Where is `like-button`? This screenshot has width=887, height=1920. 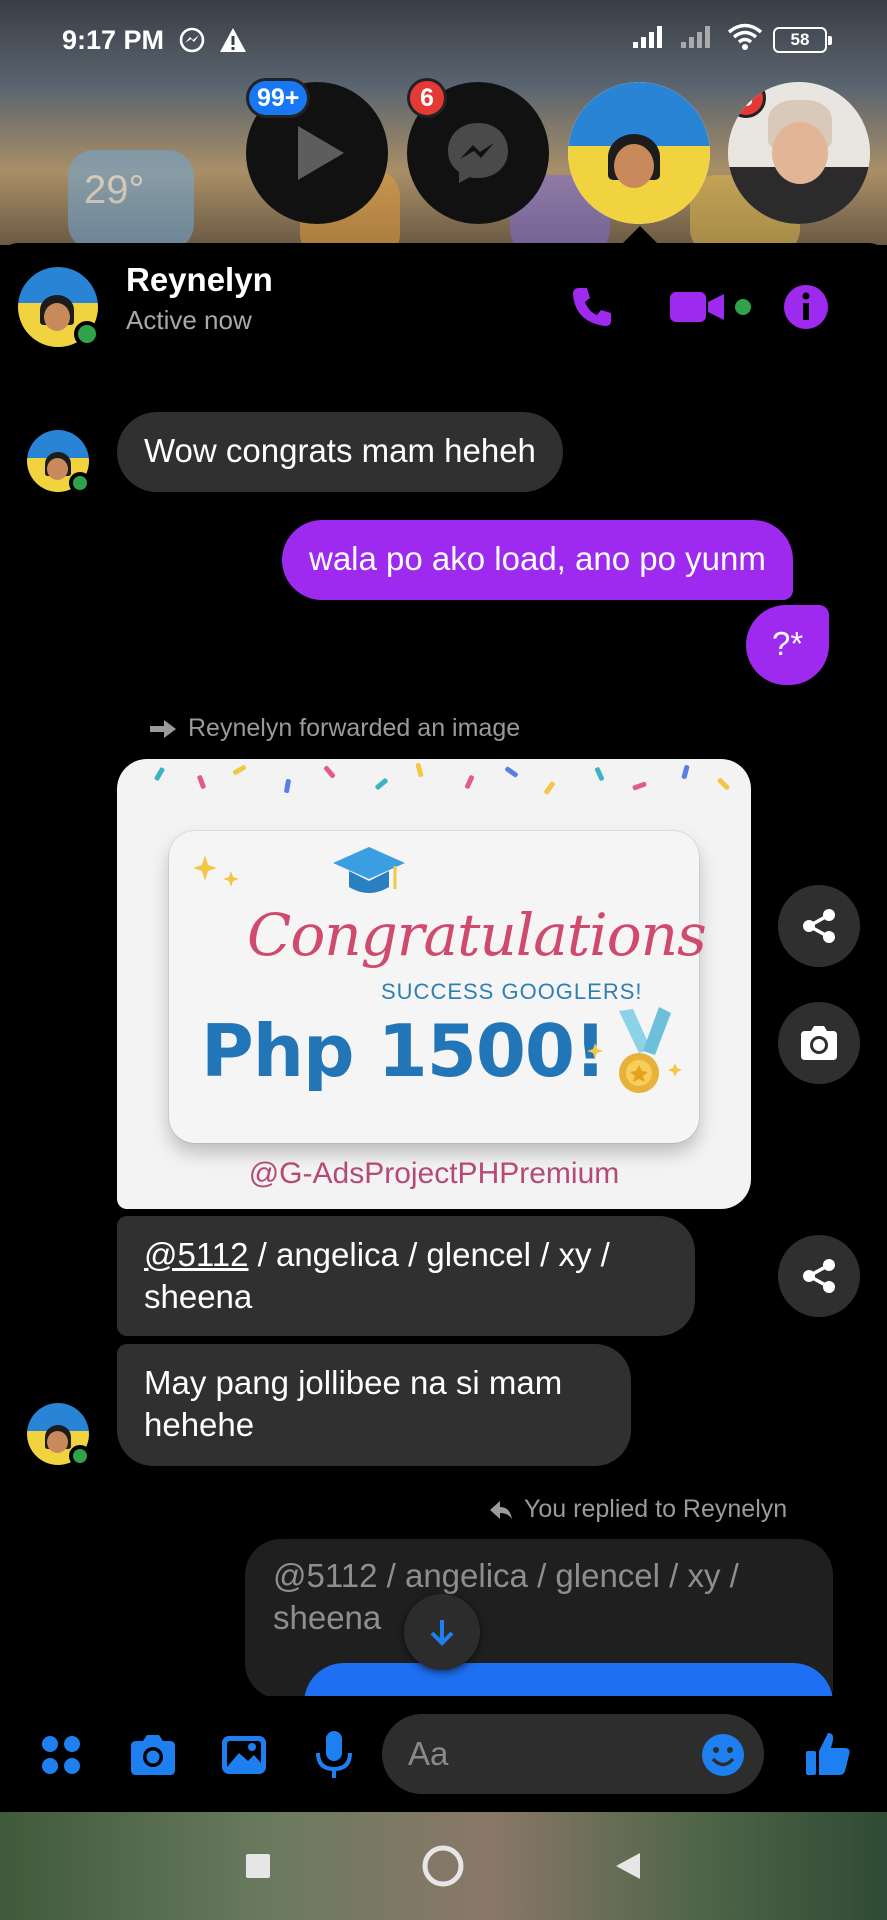
like-button is located at coordinates (828, 1754).